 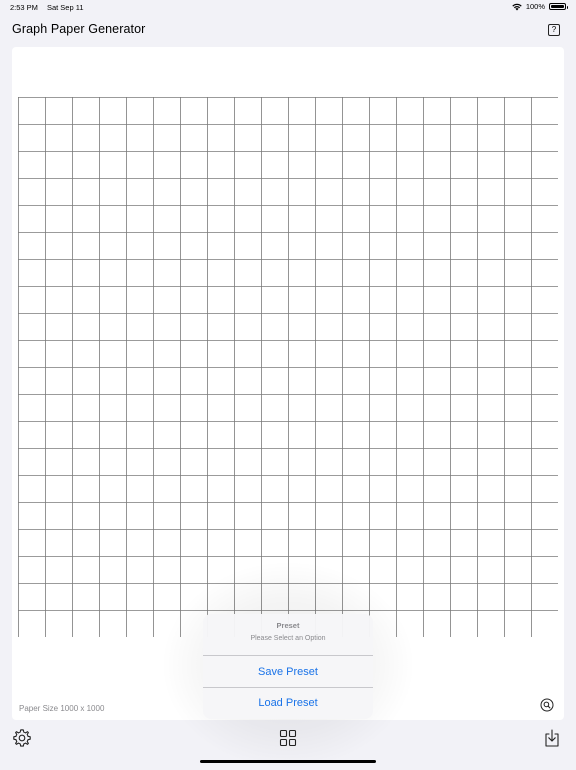 I want to click on battery-icon, so click(x=558, y=6).